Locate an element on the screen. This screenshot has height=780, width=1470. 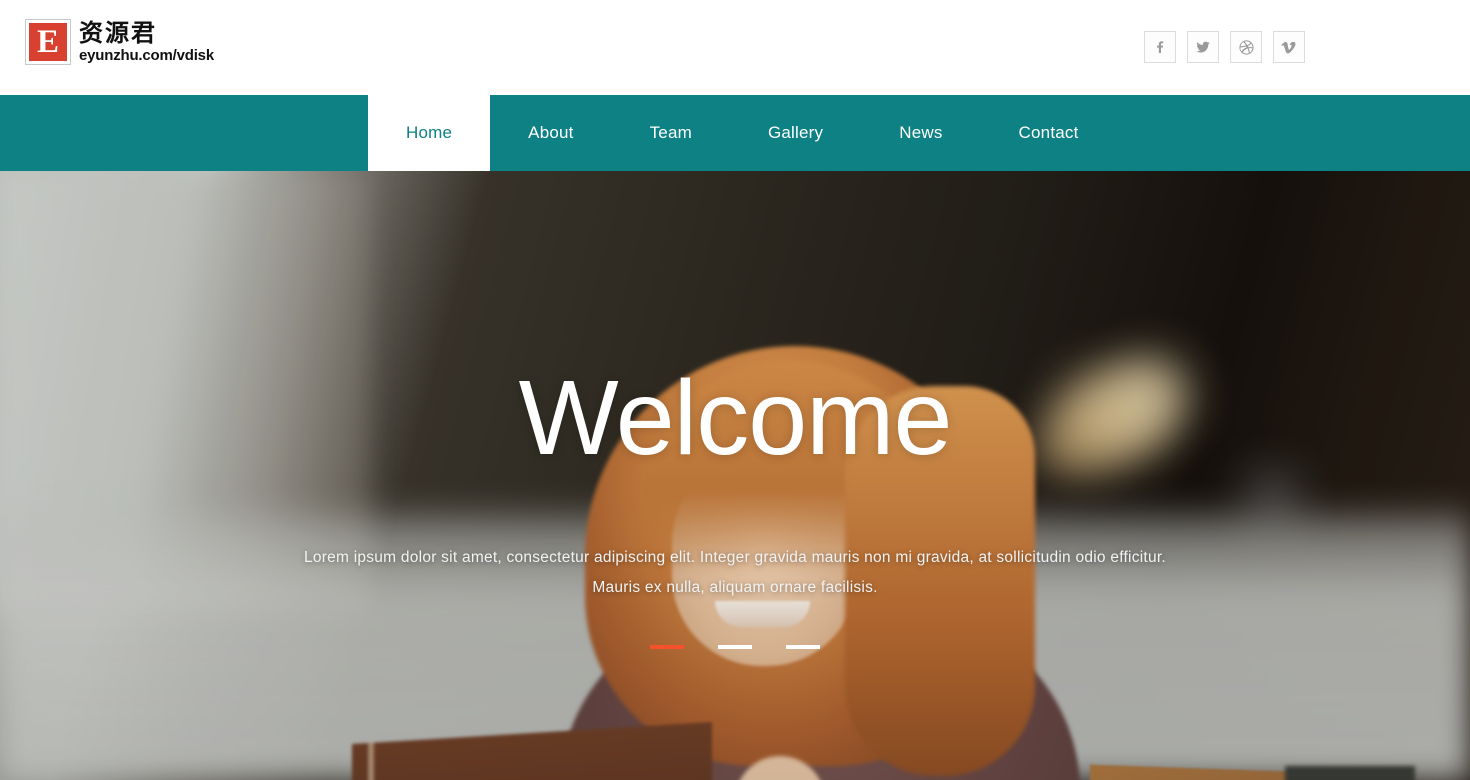
nav-item-team: Team is located at coordinates (671, 133).